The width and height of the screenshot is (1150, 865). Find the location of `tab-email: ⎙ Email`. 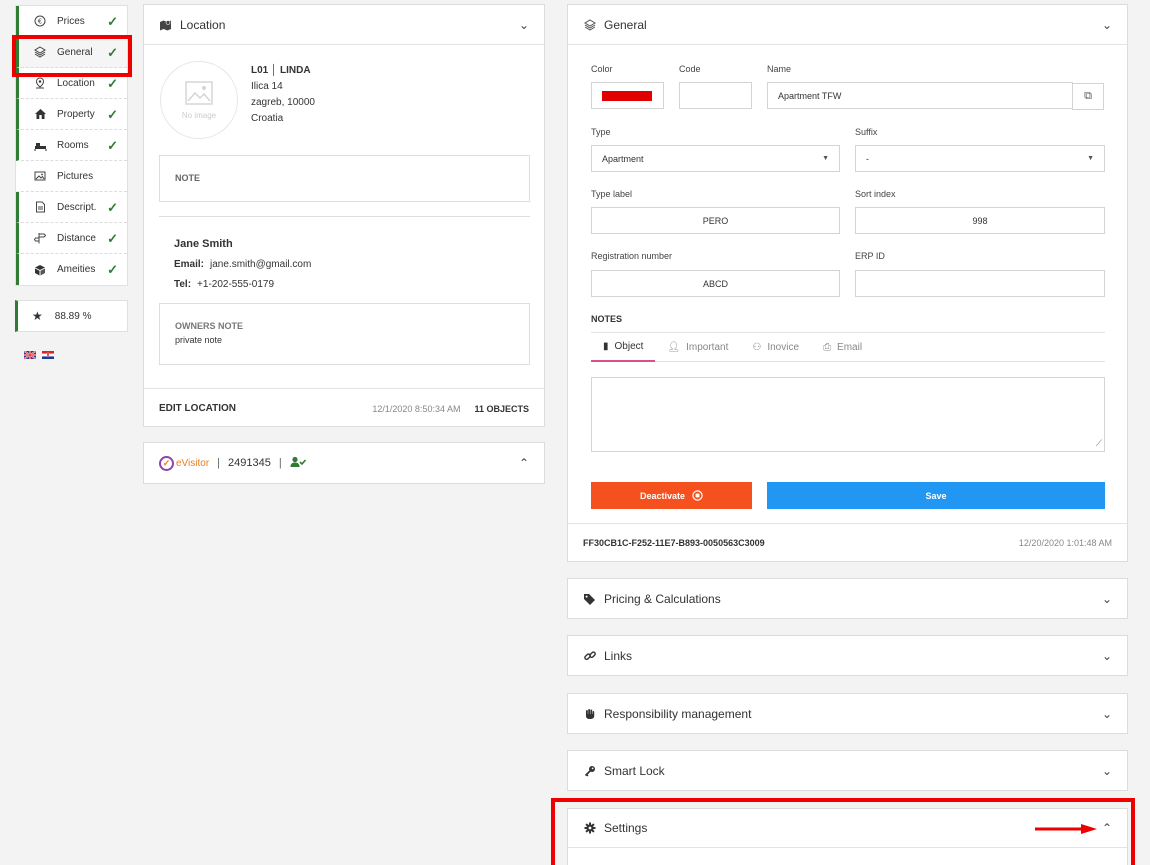

tab-email: ⎙ Email is located at coordinates (842, 347).